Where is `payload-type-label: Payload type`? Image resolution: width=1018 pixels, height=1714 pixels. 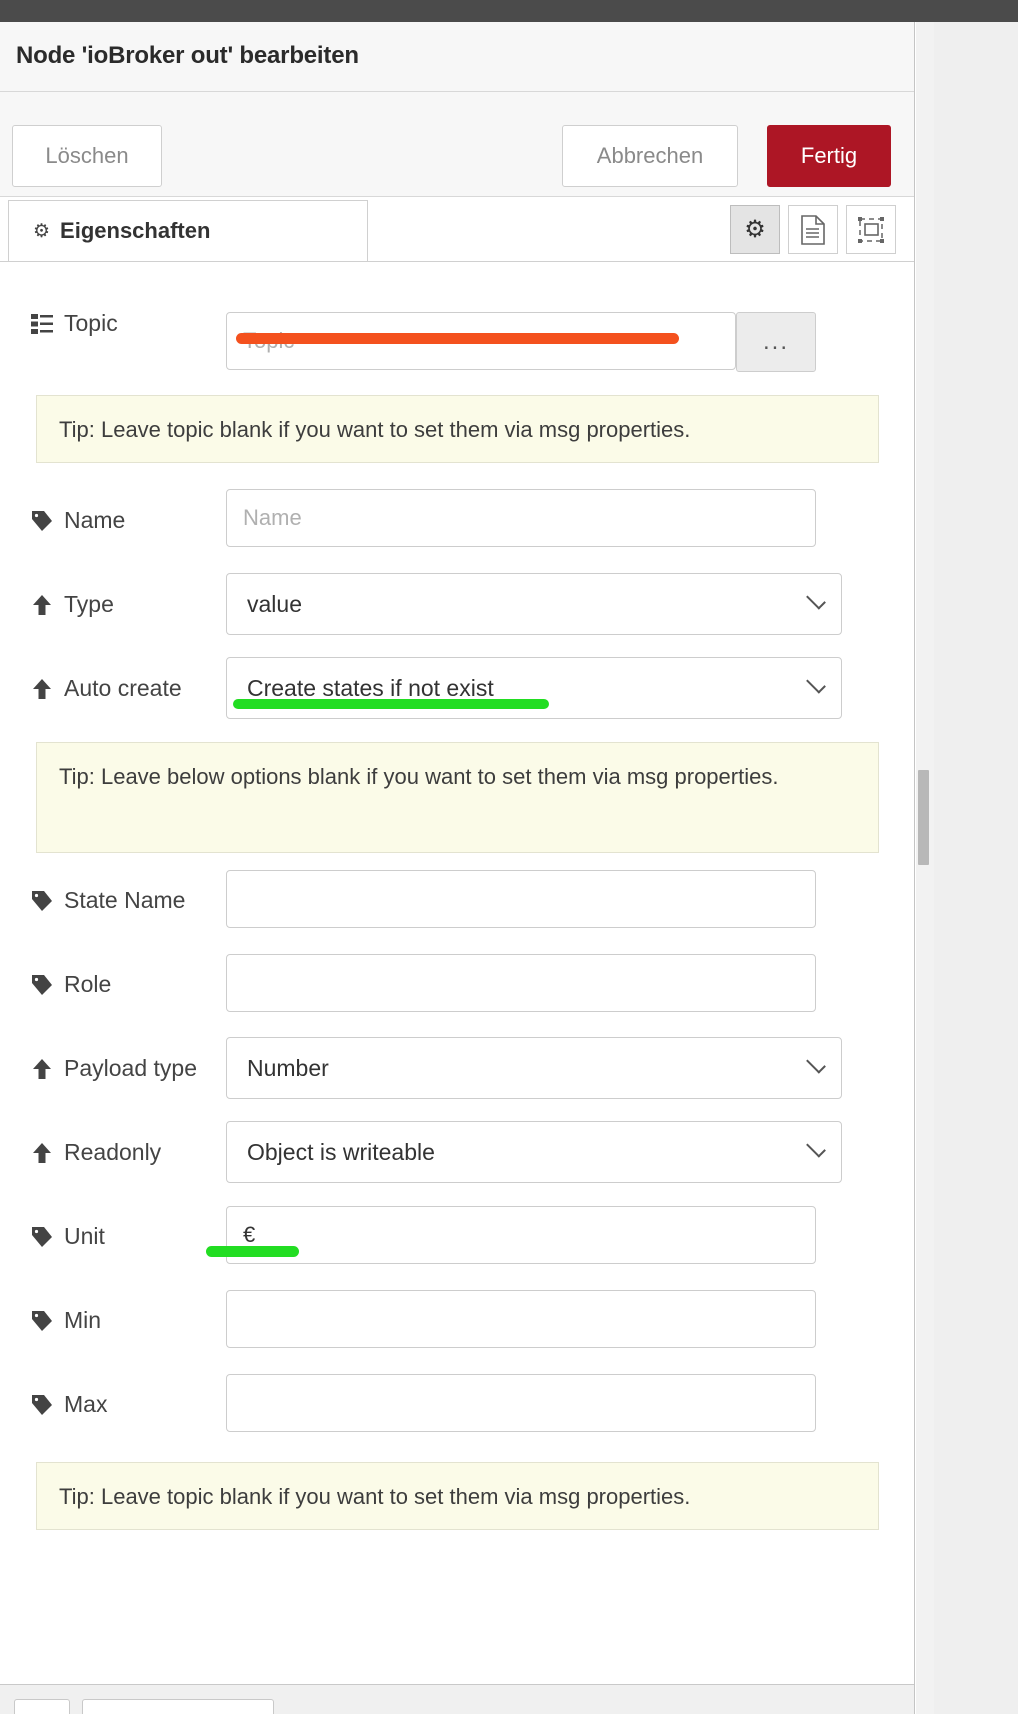 payload-type-label: Payload type is located at coordinates (113, 1068).